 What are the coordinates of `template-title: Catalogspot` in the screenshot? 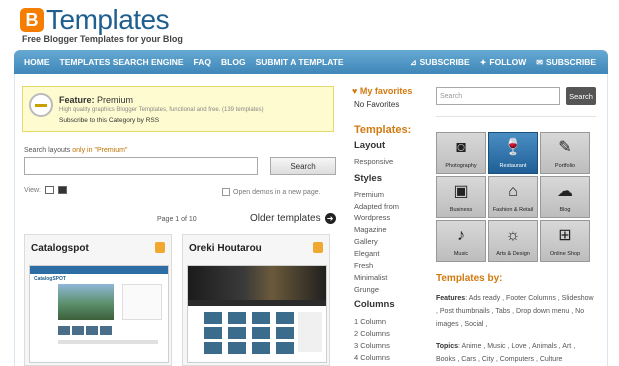 It's located at (60, 248).